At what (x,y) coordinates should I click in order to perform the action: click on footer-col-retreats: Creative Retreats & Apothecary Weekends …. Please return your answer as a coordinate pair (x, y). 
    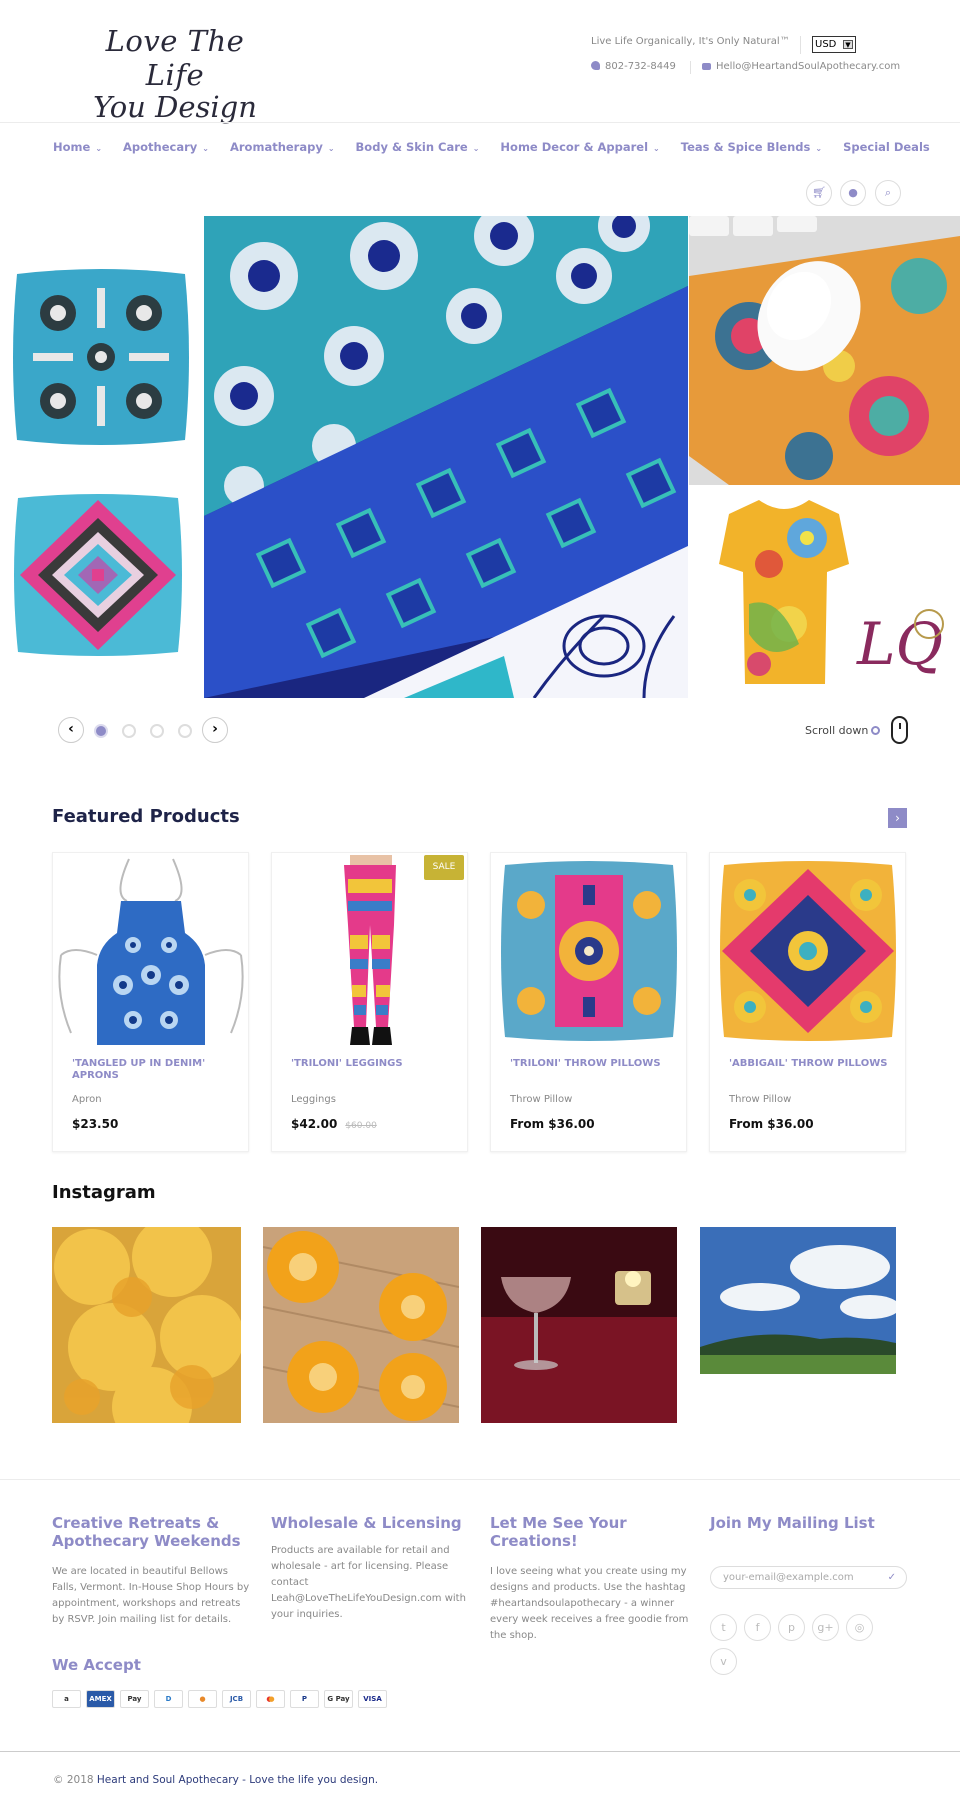
    Looking at the image, I should click on (152, 1571).